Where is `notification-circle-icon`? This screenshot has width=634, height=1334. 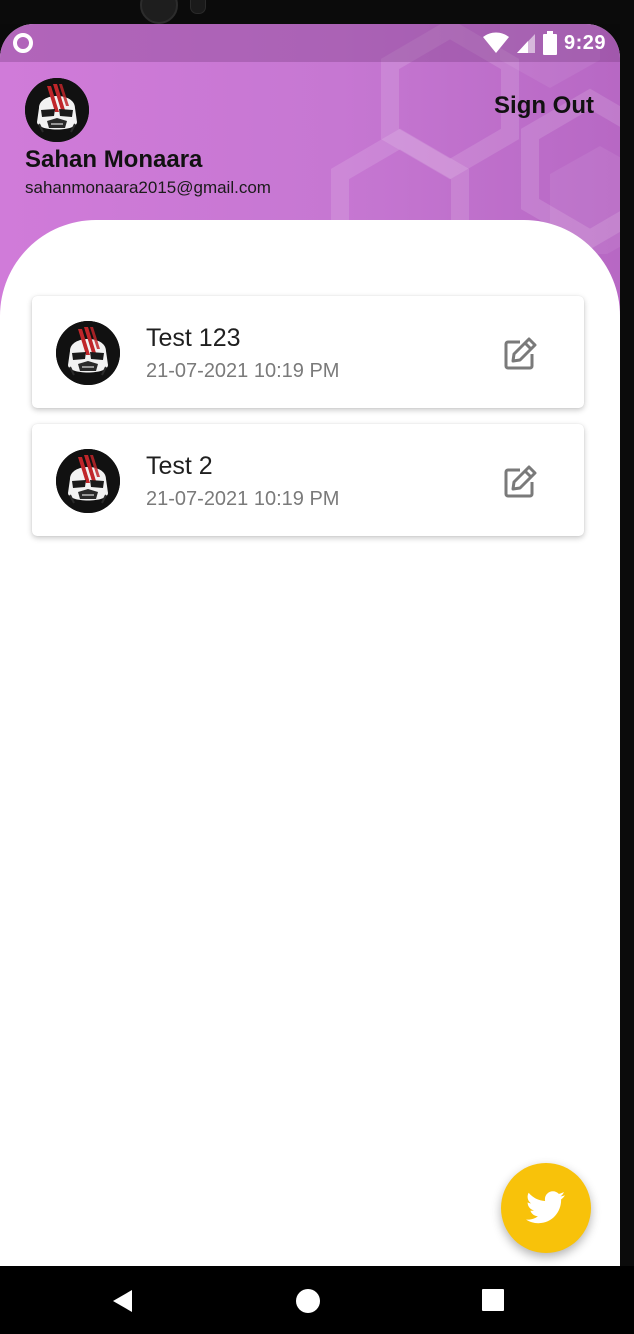 notification-circle-icon is located at coordinates (23, 43).